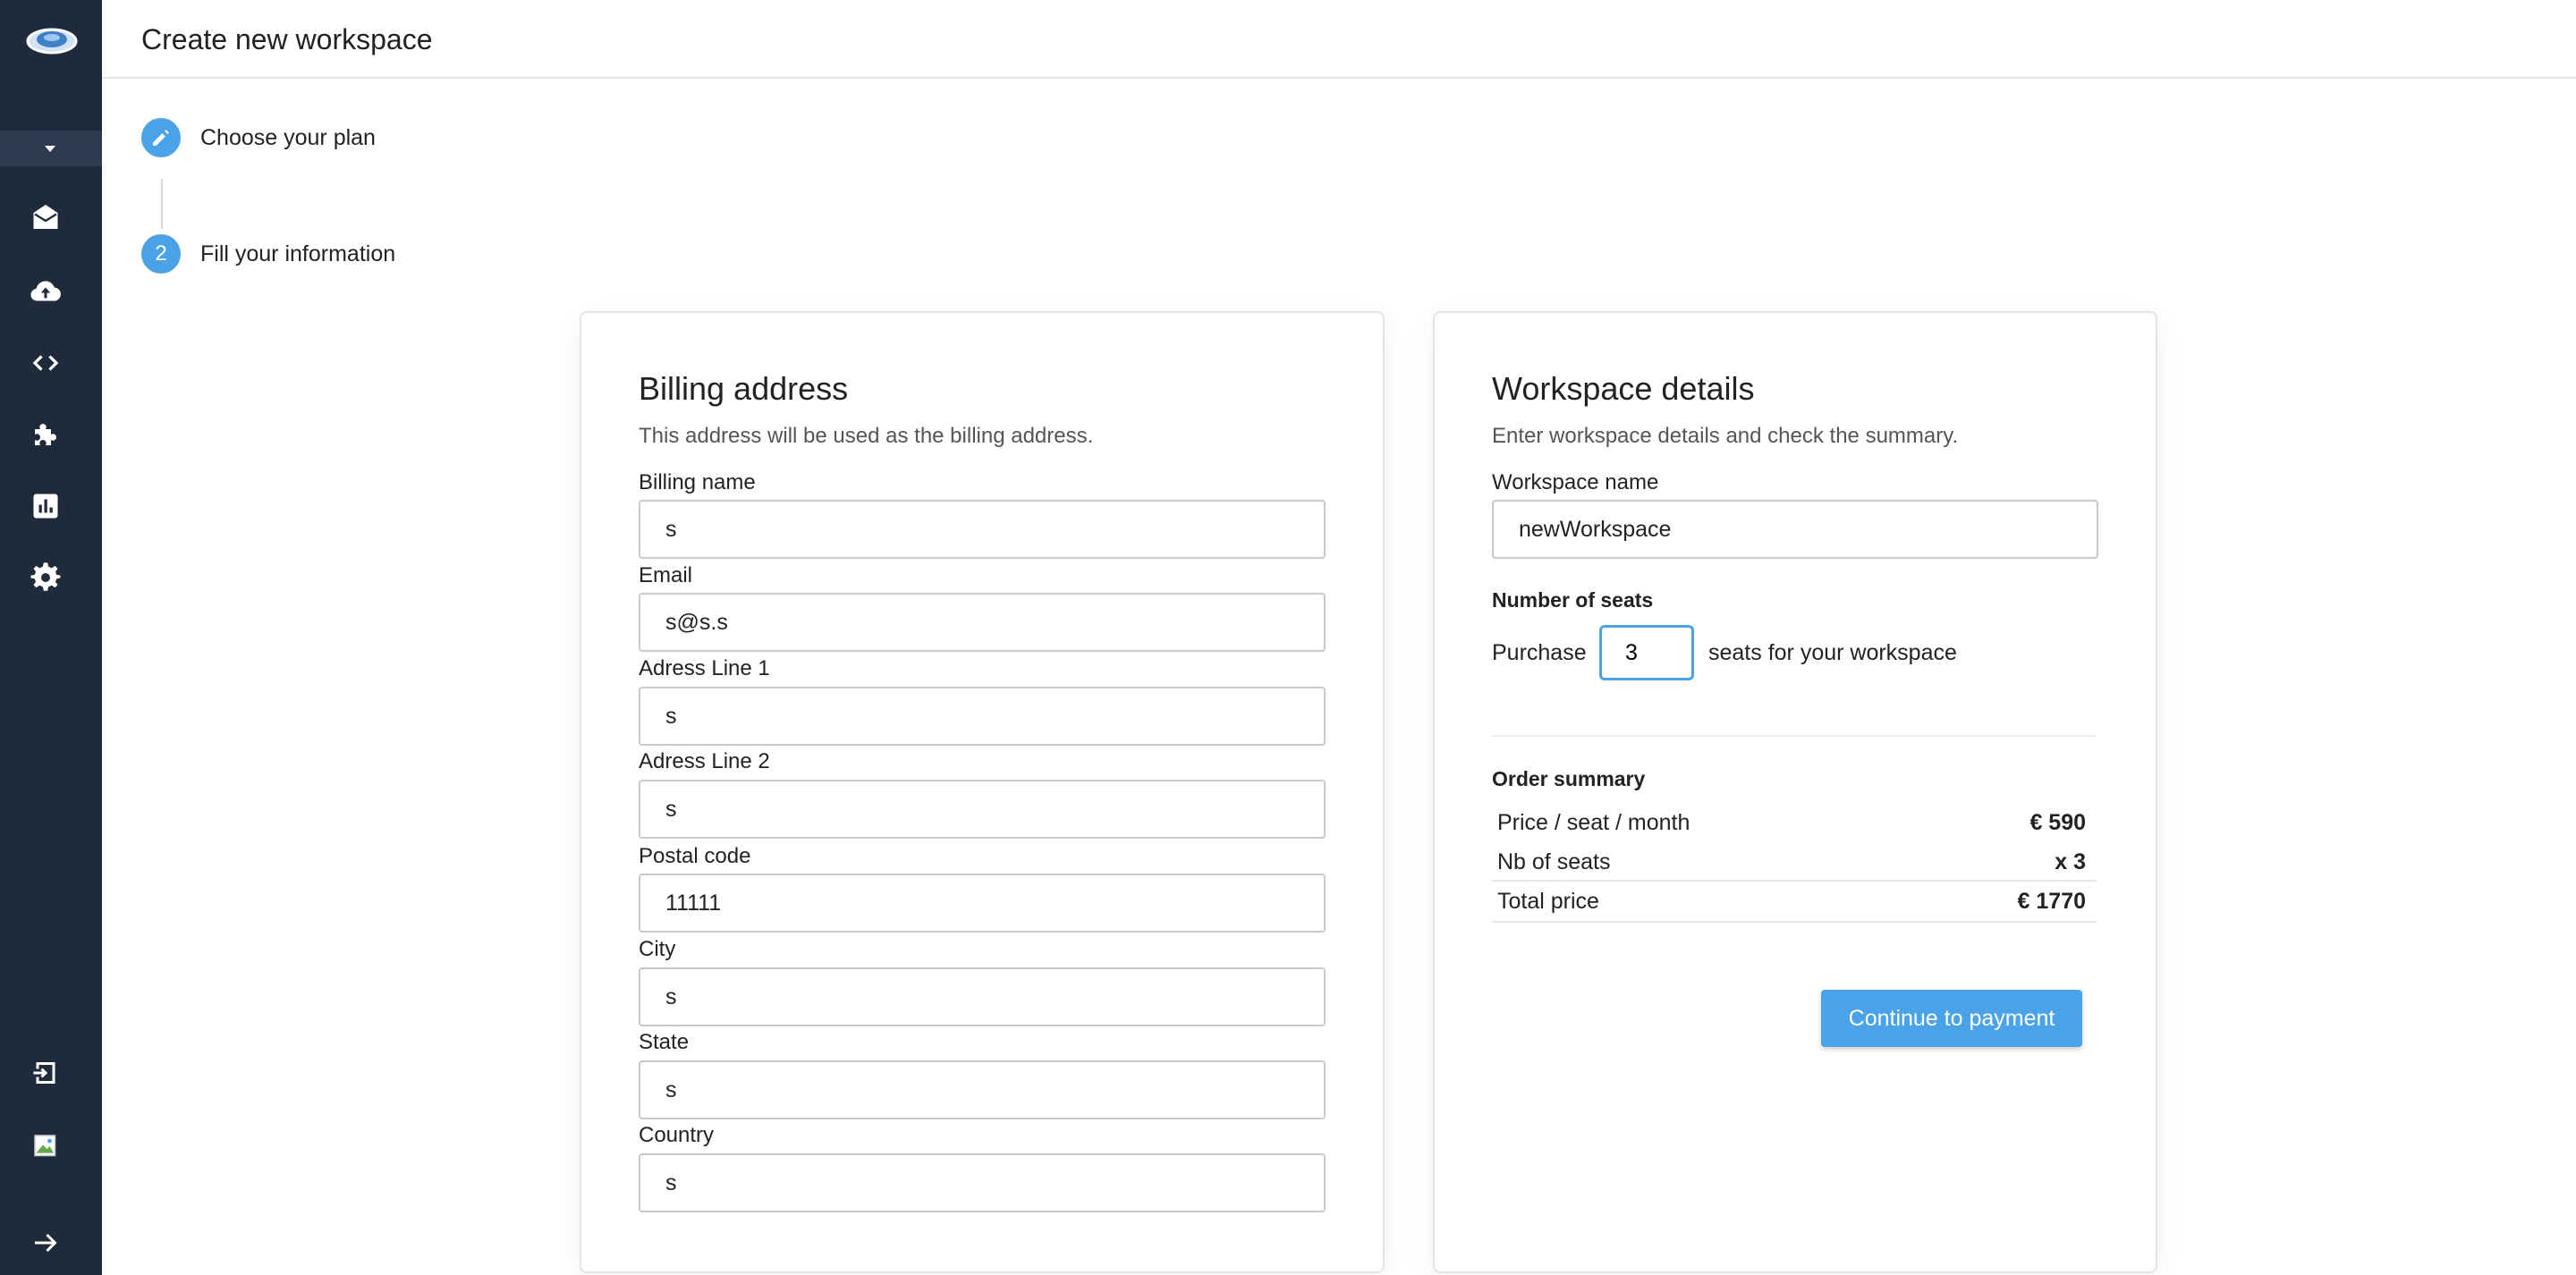 This screenshot has width=2576, height=1275. I want to click on puzzle-icon, so click(45, 434).